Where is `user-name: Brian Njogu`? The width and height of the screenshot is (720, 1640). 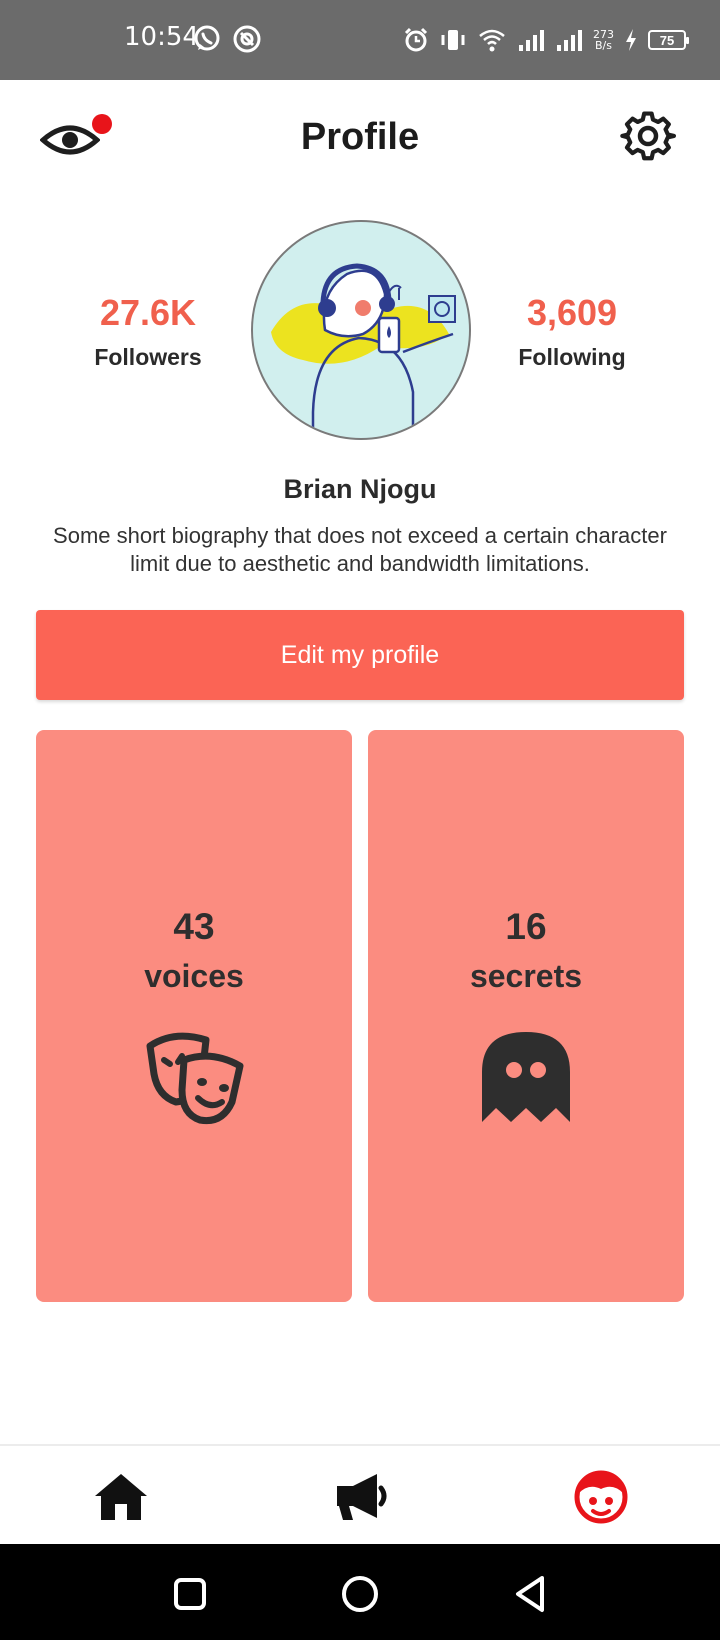
user-name: Brian Njogu is located at coordinates (360, 489).